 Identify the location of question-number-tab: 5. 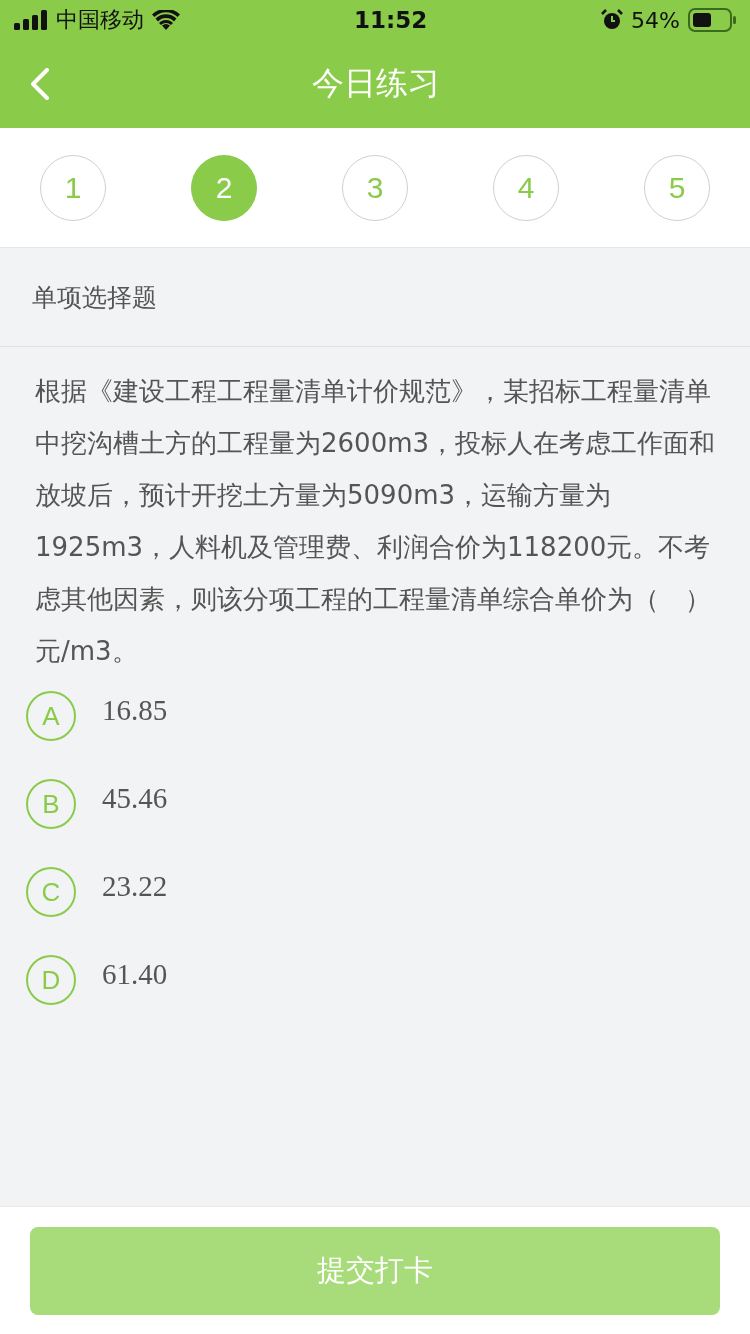
(677, 187).